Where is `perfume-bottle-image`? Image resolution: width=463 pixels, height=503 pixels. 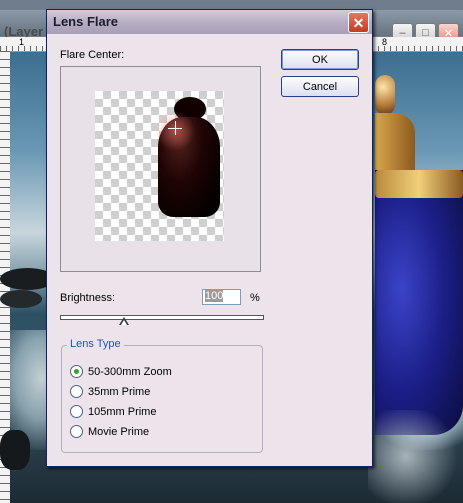 perfume-bottle-image is located at coordinates (419, 255).